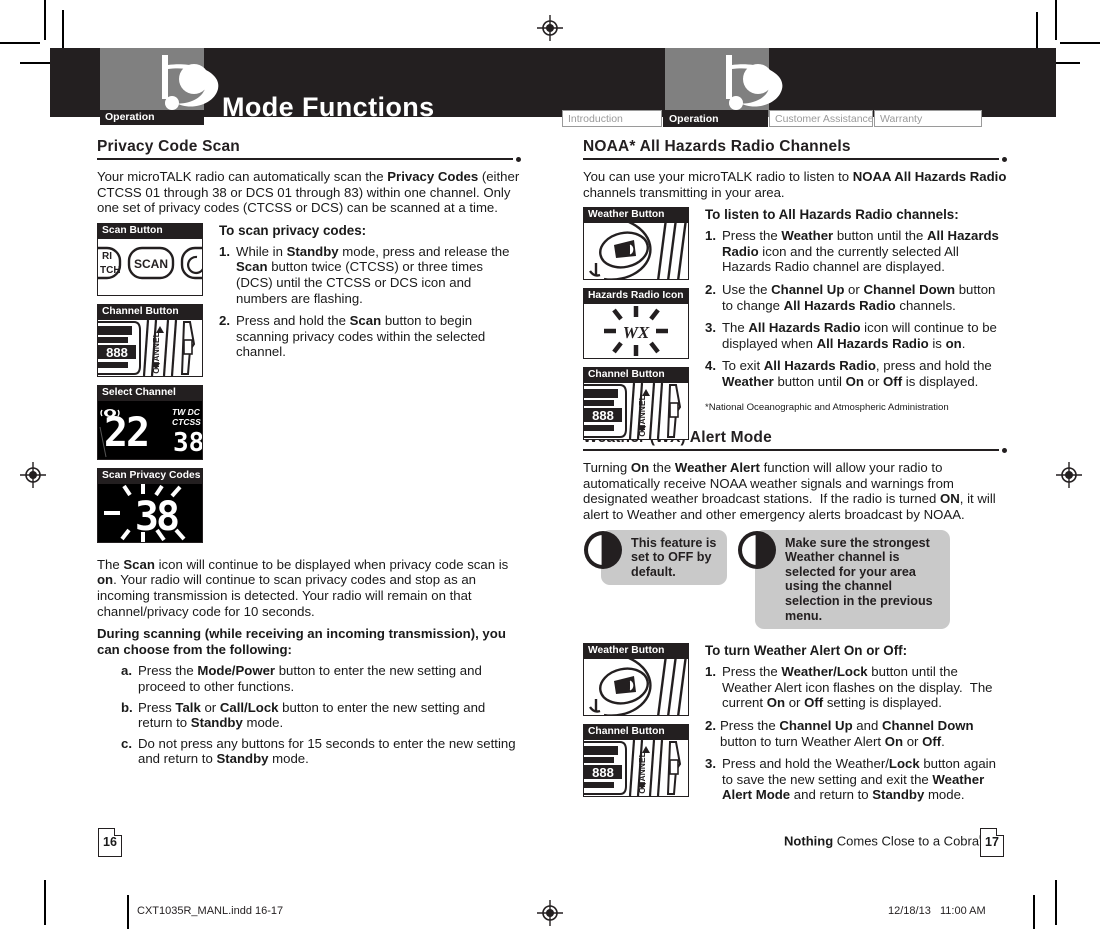  Describe the element at coordinates (809, 841) in the screenshot. I see `tagline-bold: Nothing` at that location.